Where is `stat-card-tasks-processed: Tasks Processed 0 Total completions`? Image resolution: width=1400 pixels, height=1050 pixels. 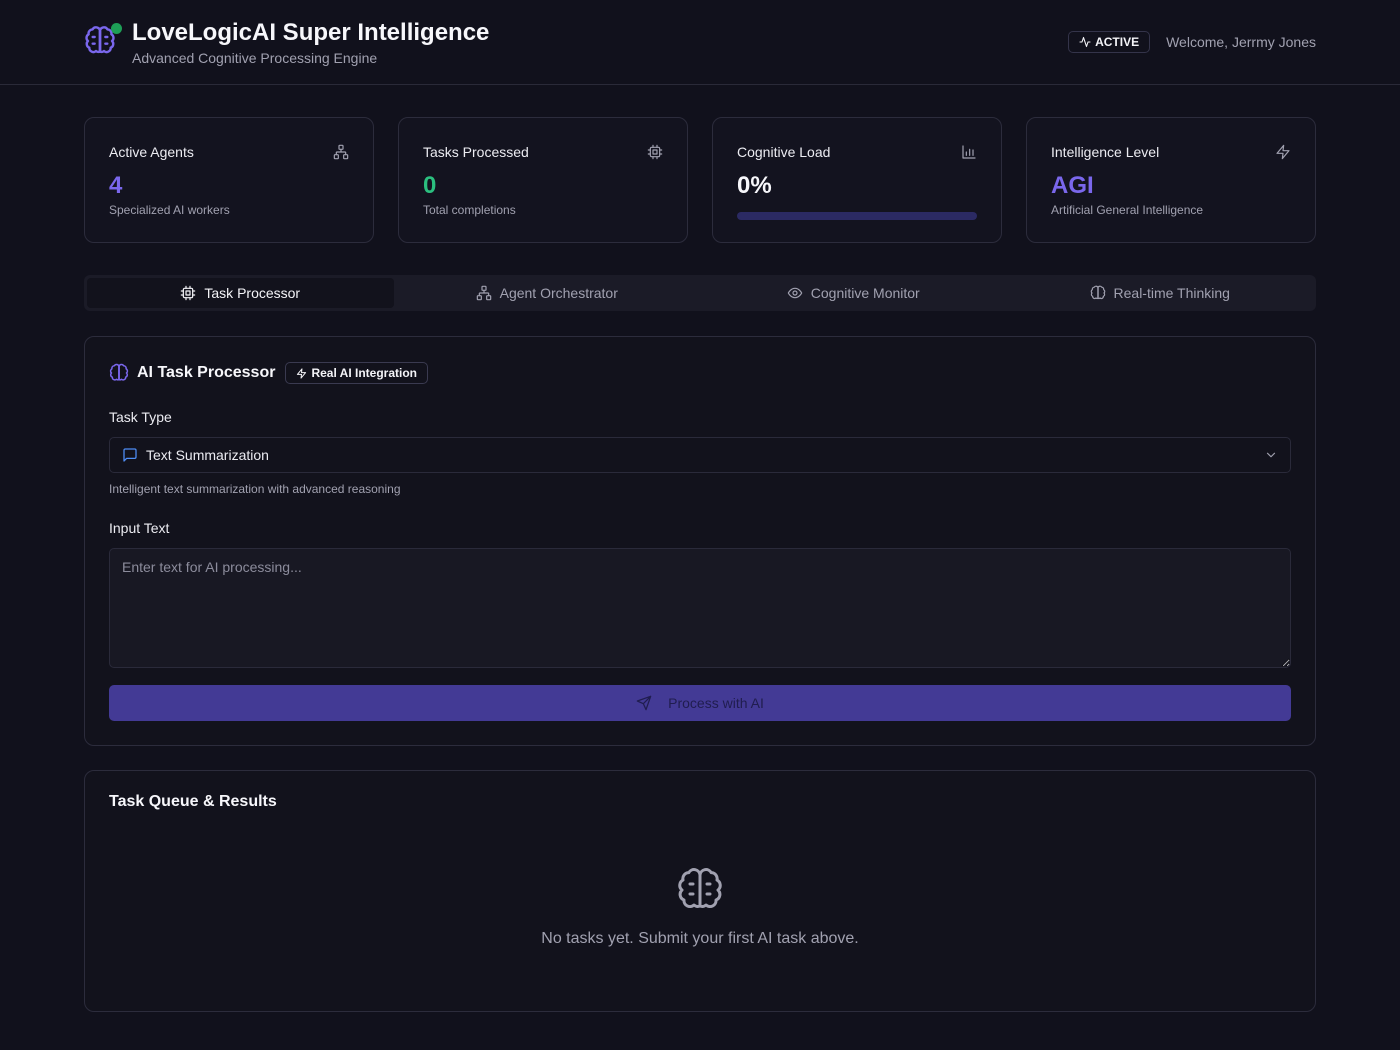 stat-card-tasks-processed: Tasks Processed 0 Total completions is located at coordinates (543, 180).